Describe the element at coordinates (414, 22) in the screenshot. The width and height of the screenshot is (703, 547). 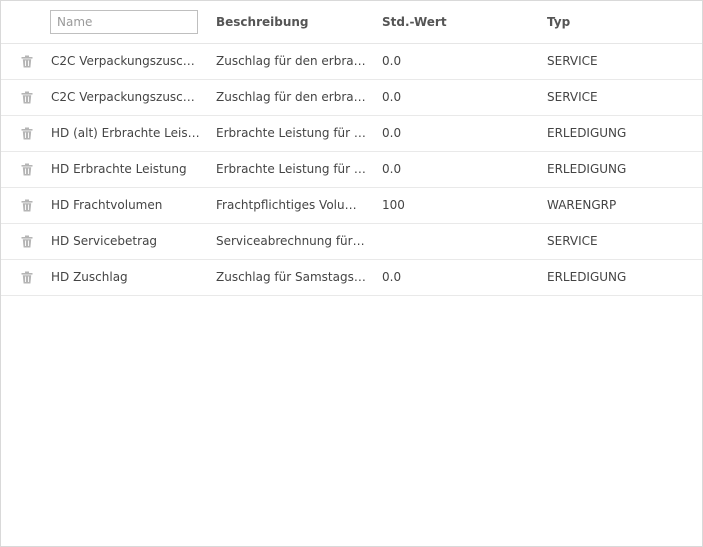
I see `column-header-default-value: Std.-Wert` at that location.